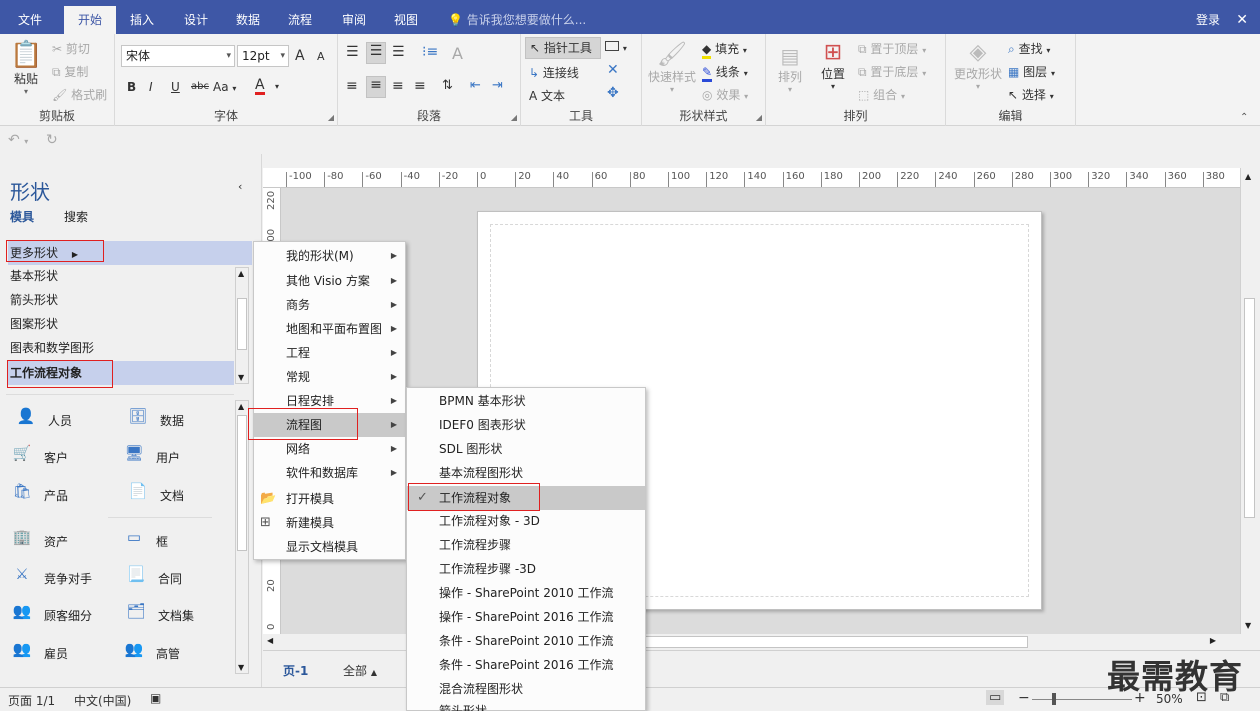  I want to click on zoom-slider, so click(1082, 699).